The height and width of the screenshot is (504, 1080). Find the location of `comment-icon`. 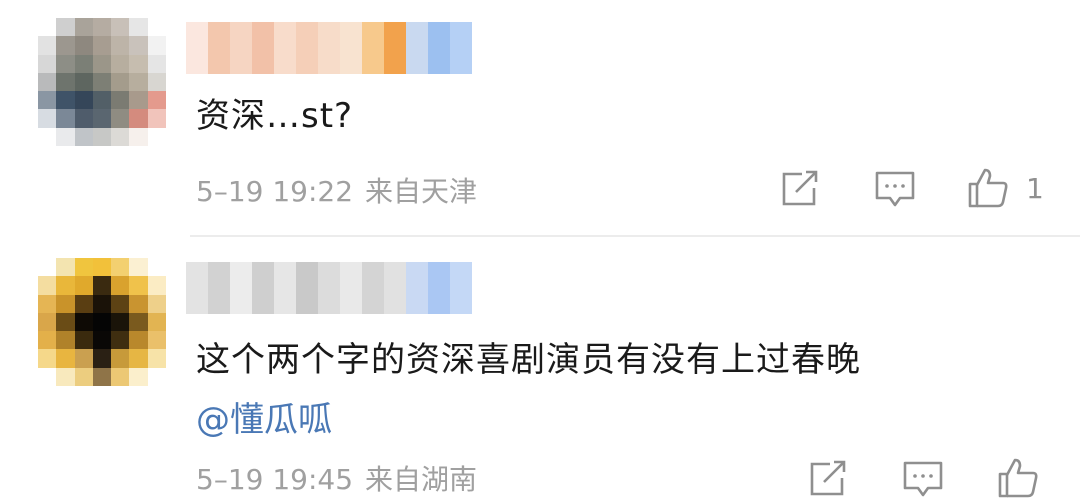

comment-icon is located at coordinates (923, 479).